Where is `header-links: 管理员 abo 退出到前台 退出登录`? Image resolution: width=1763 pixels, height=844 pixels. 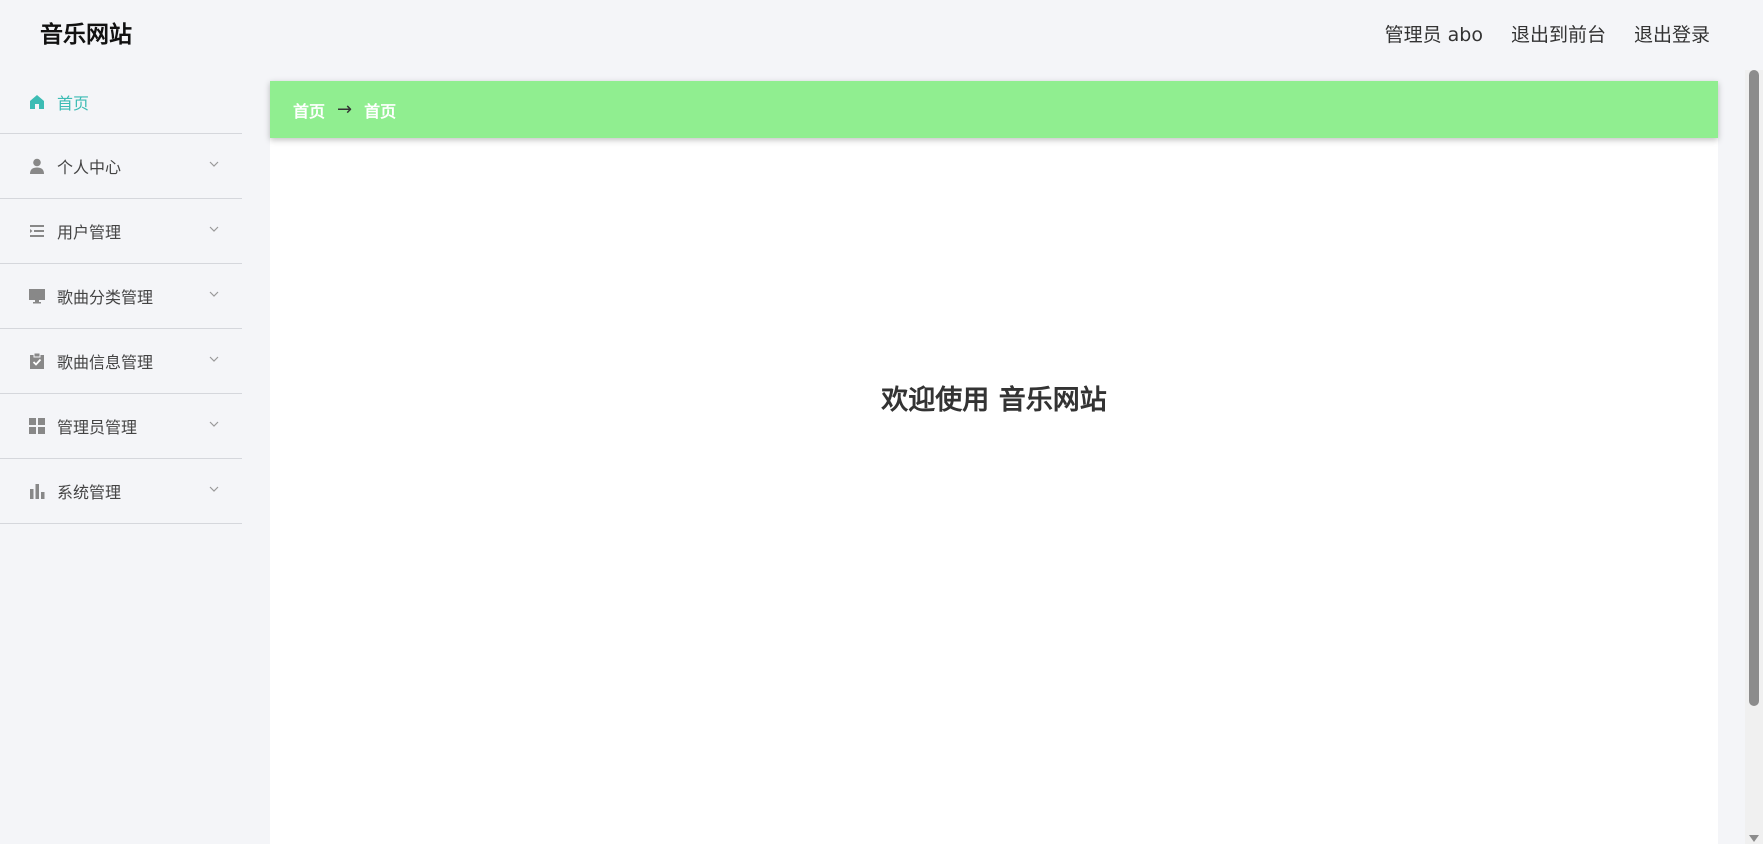 header-links: 管理员 abo 退出到前台 退出登录 is located at coordinates (1547, 35).